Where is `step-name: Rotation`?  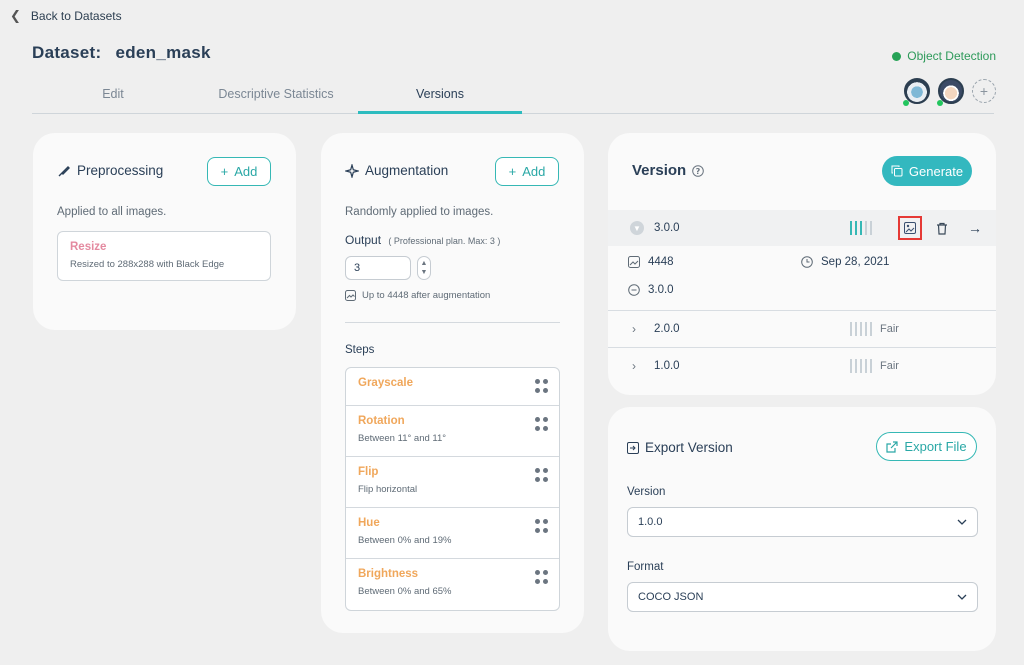
step-name: Rotation is located at coordinates (381, 421).